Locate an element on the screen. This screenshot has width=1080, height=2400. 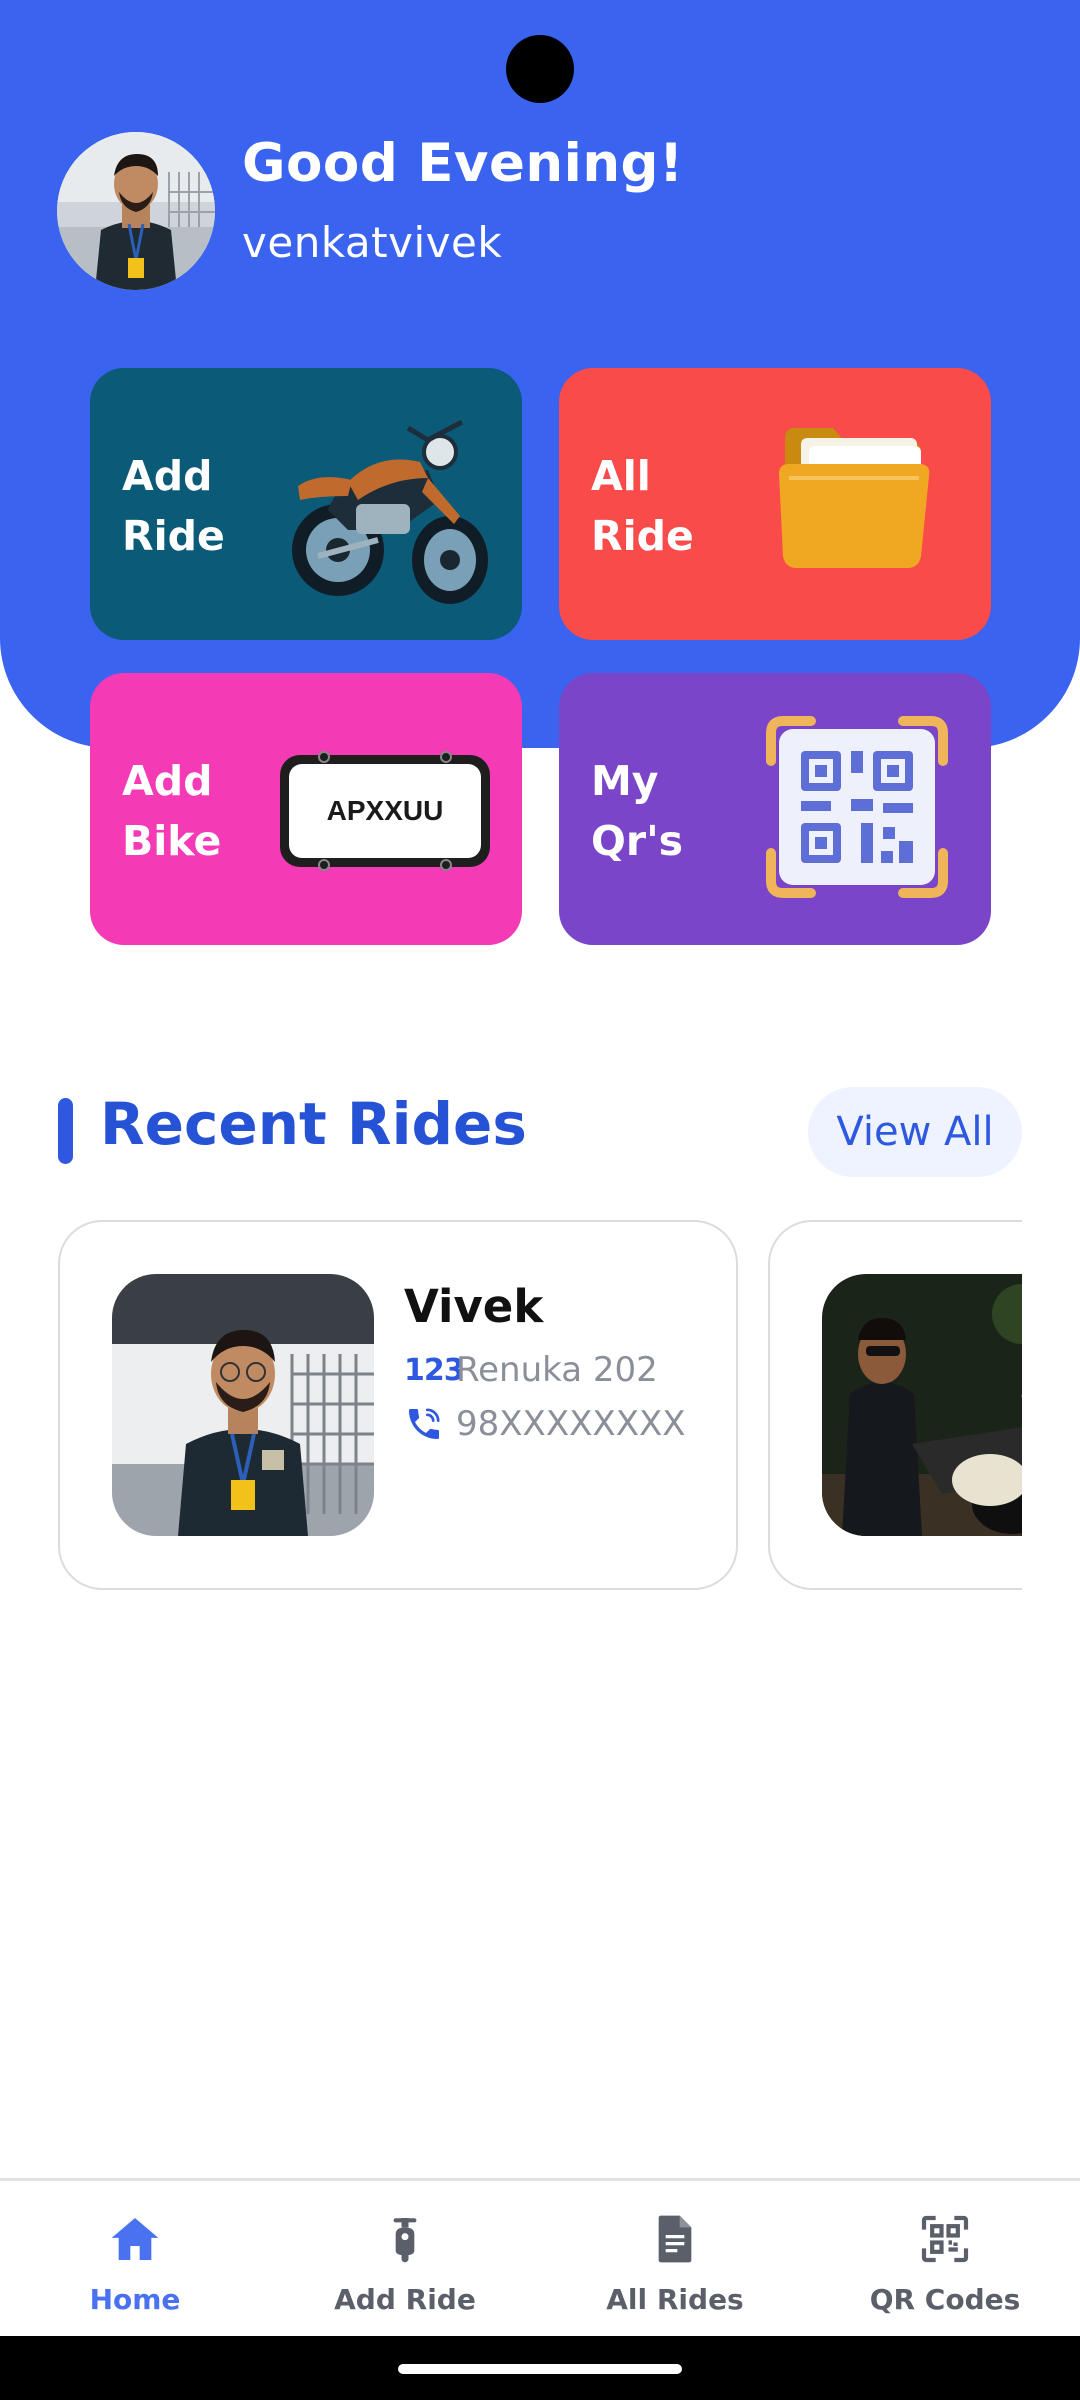
home-gesture-bar is located at coordinates (540, 2369).